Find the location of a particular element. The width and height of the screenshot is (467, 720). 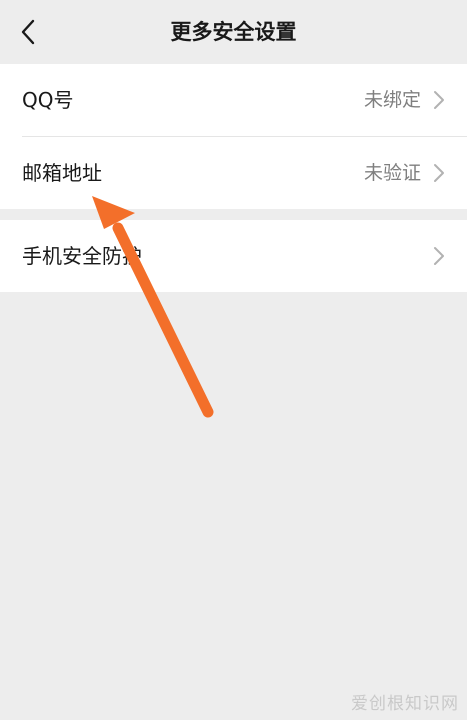

qq-number-label: QQ号 is located at coordinates (48, 100).